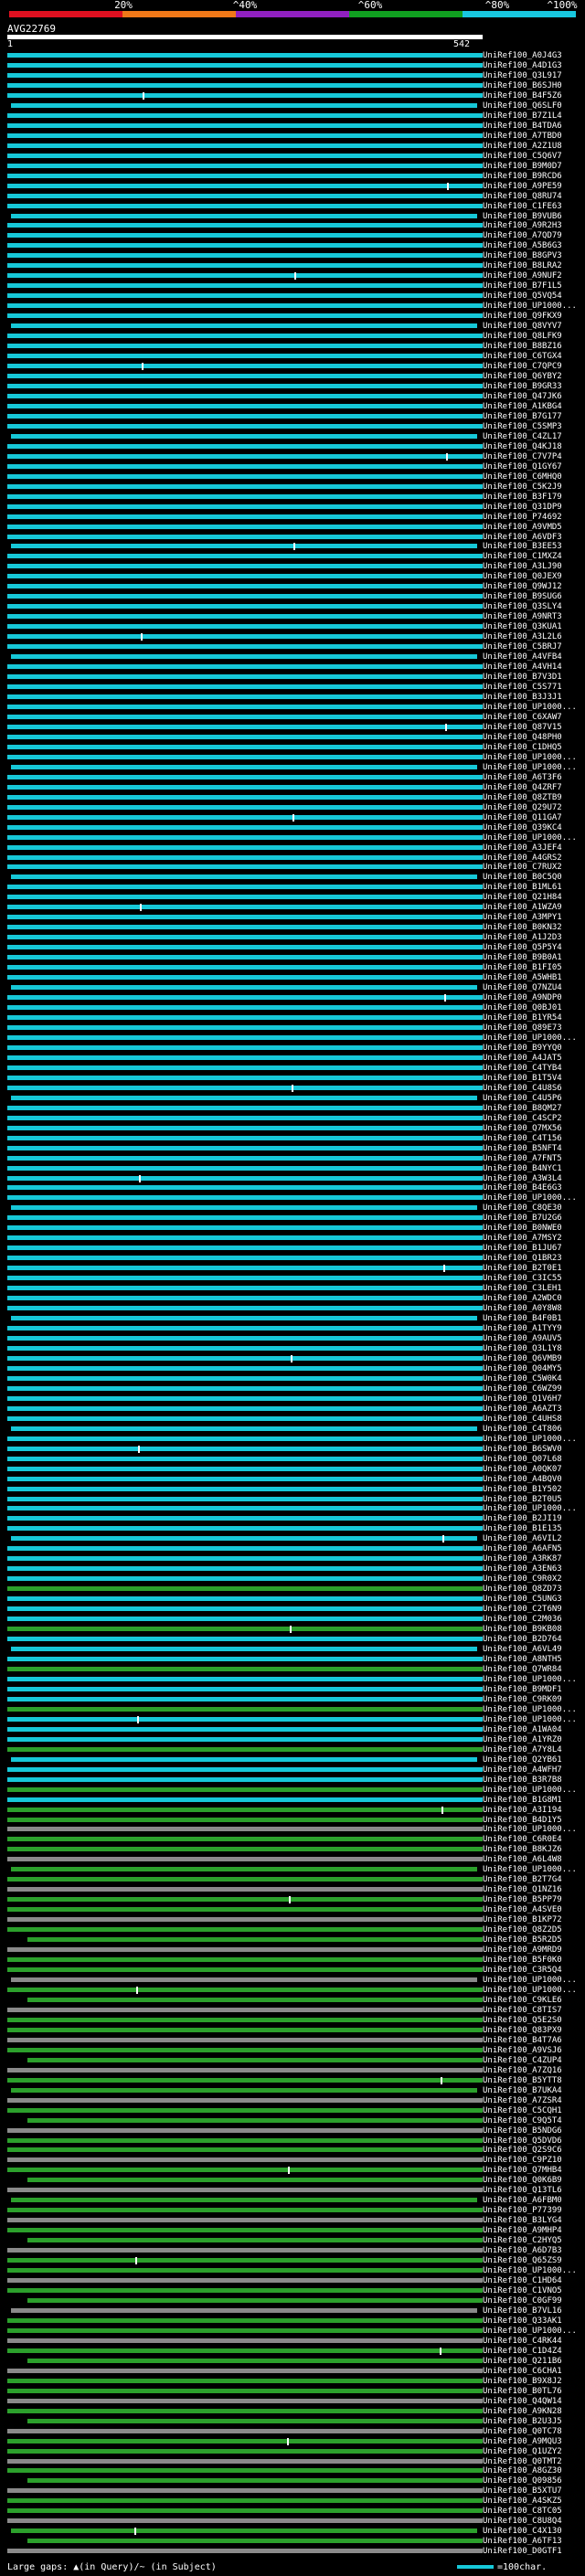  Describe the element at coordinates (533, 336) in the screenshot. I see `hit-label: UniRef100_Q8LFK9` at that location.